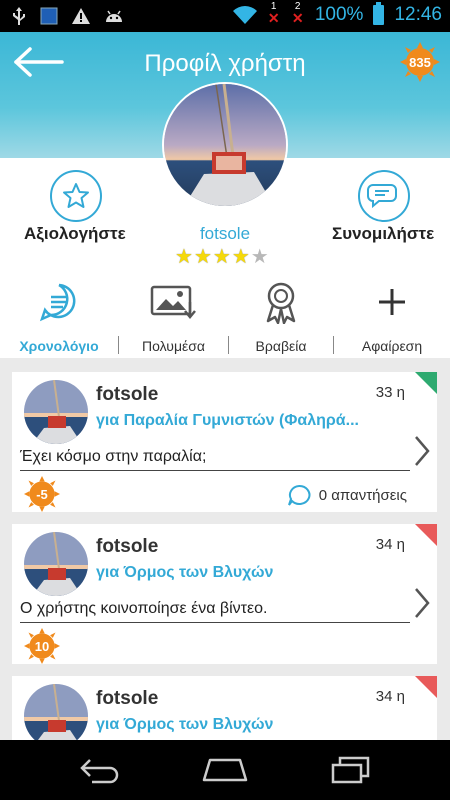 The width and height of the screenshot is (450, 800). I want to click on star-outline-icon, so click(76, 195).